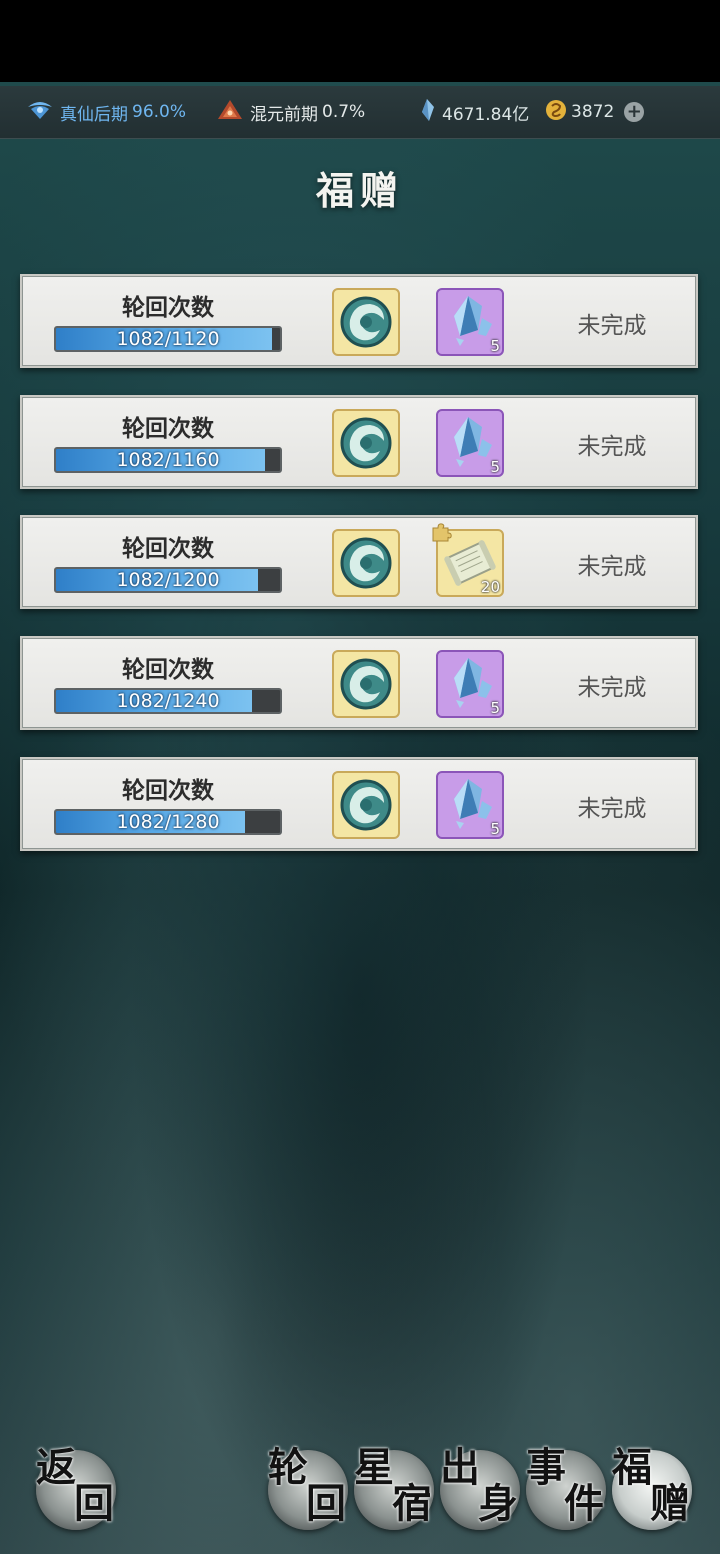 The height and width of the screenshot is (1554, 720). Describe the element at coordinates (556, 112) in the screenshot. I see `coin-icon` at that location.